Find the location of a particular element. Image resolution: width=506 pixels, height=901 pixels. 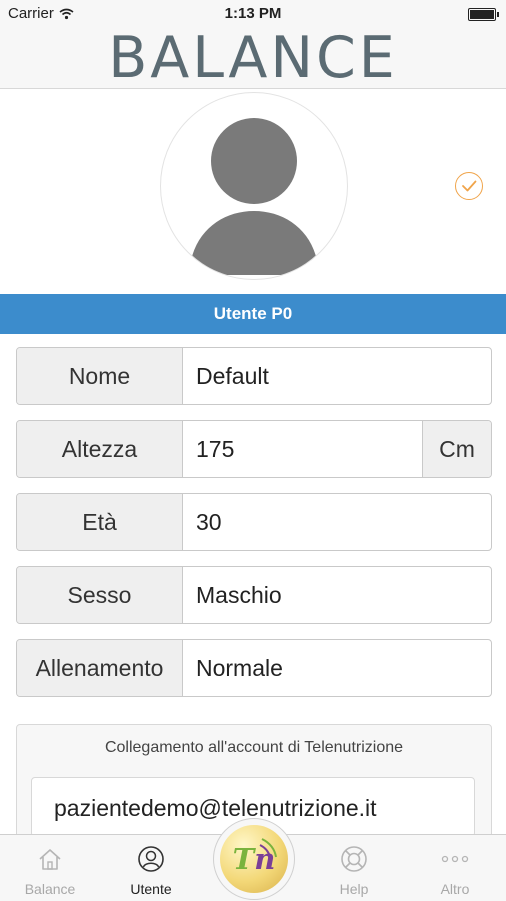

sesso-label: Sesso is located at coordinates (100, 595).